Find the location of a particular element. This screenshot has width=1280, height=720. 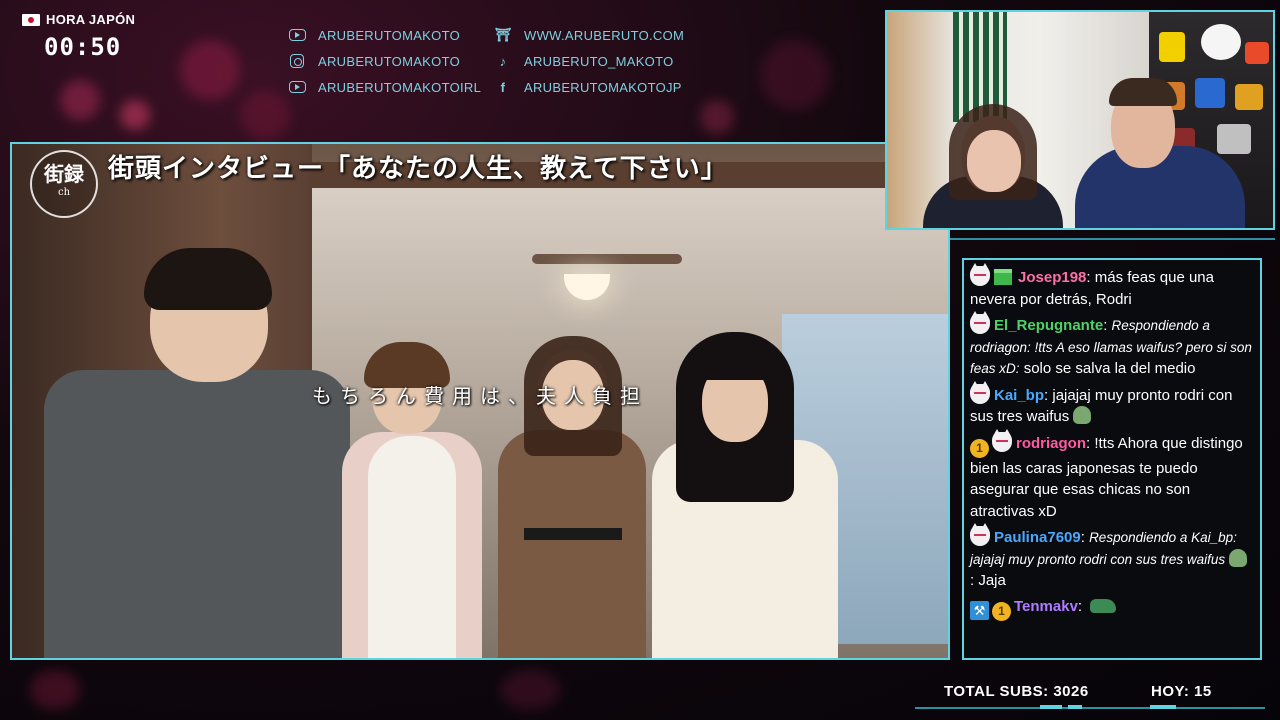

social-youtube-main: ARUBERUTOMAKOTO is located at coordinates (391, 35).